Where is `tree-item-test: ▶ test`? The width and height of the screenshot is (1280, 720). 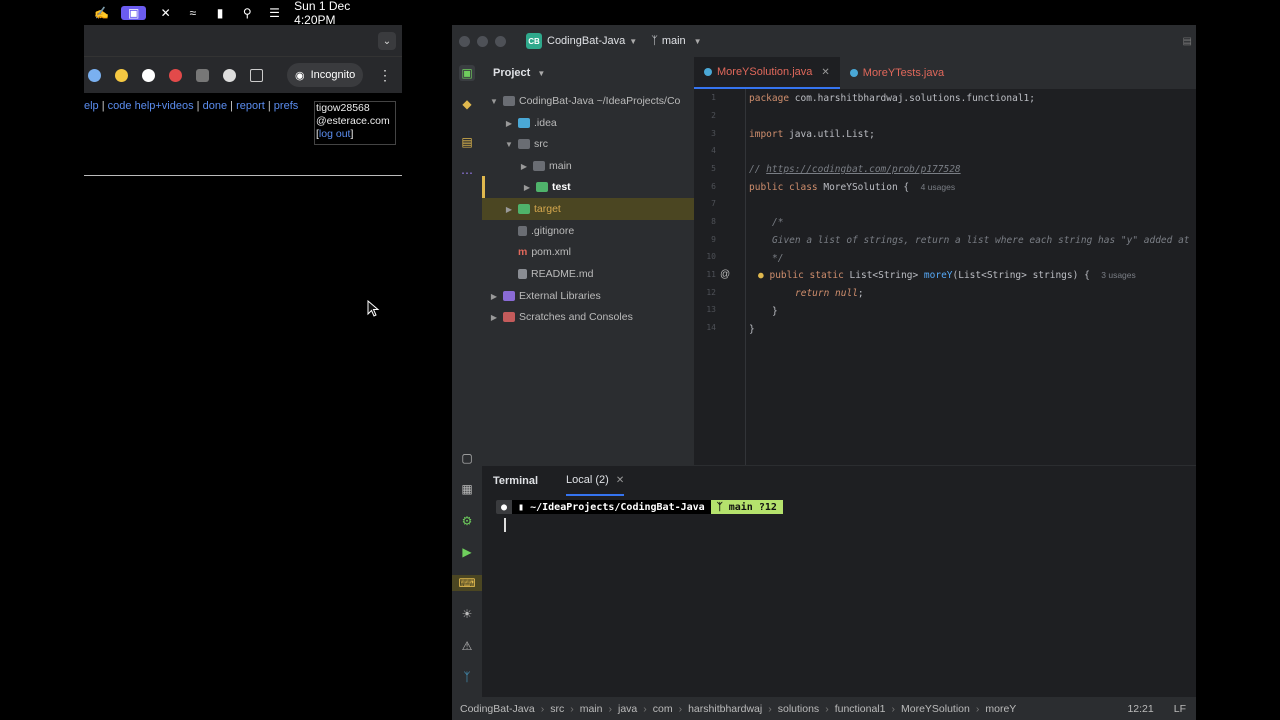 tree-item-test: ▶ test is located at coordinates (588, 187).